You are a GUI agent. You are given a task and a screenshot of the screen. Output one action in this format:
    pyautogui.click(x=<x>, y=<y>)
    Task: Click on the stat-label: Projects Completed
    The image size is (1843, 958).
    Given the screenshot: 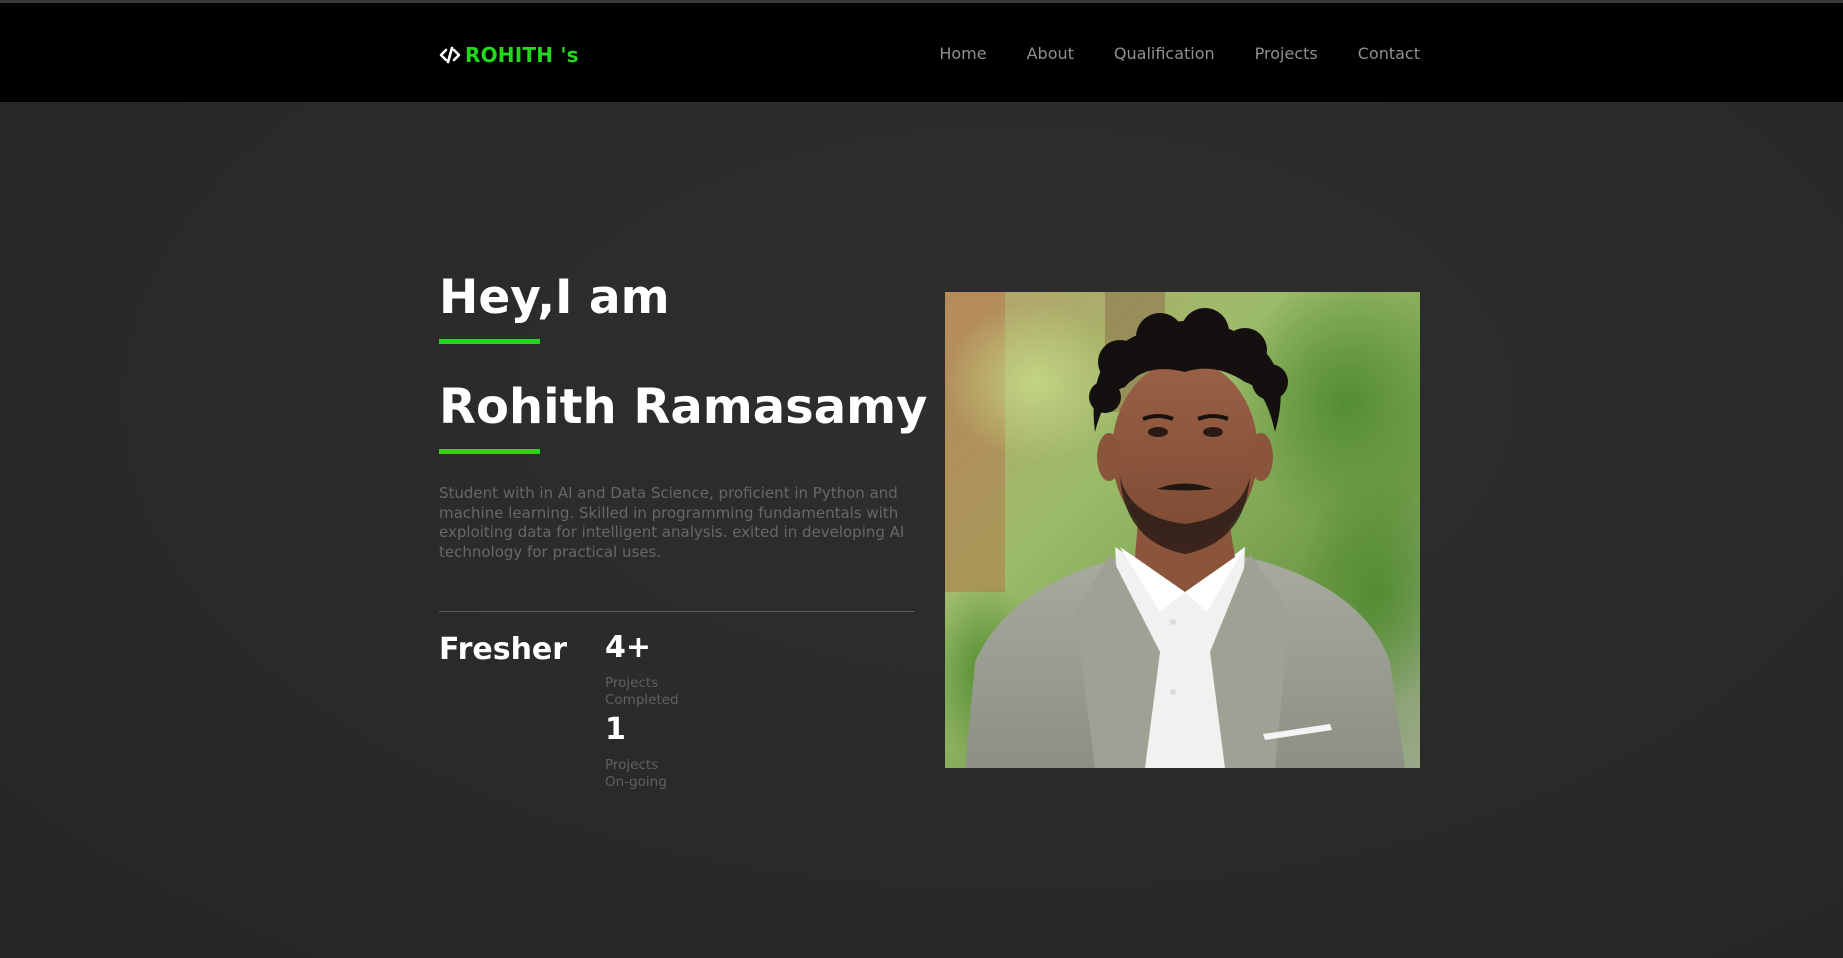 What is the action you would take?
    pyautogui.click(x=642, y=692)
    